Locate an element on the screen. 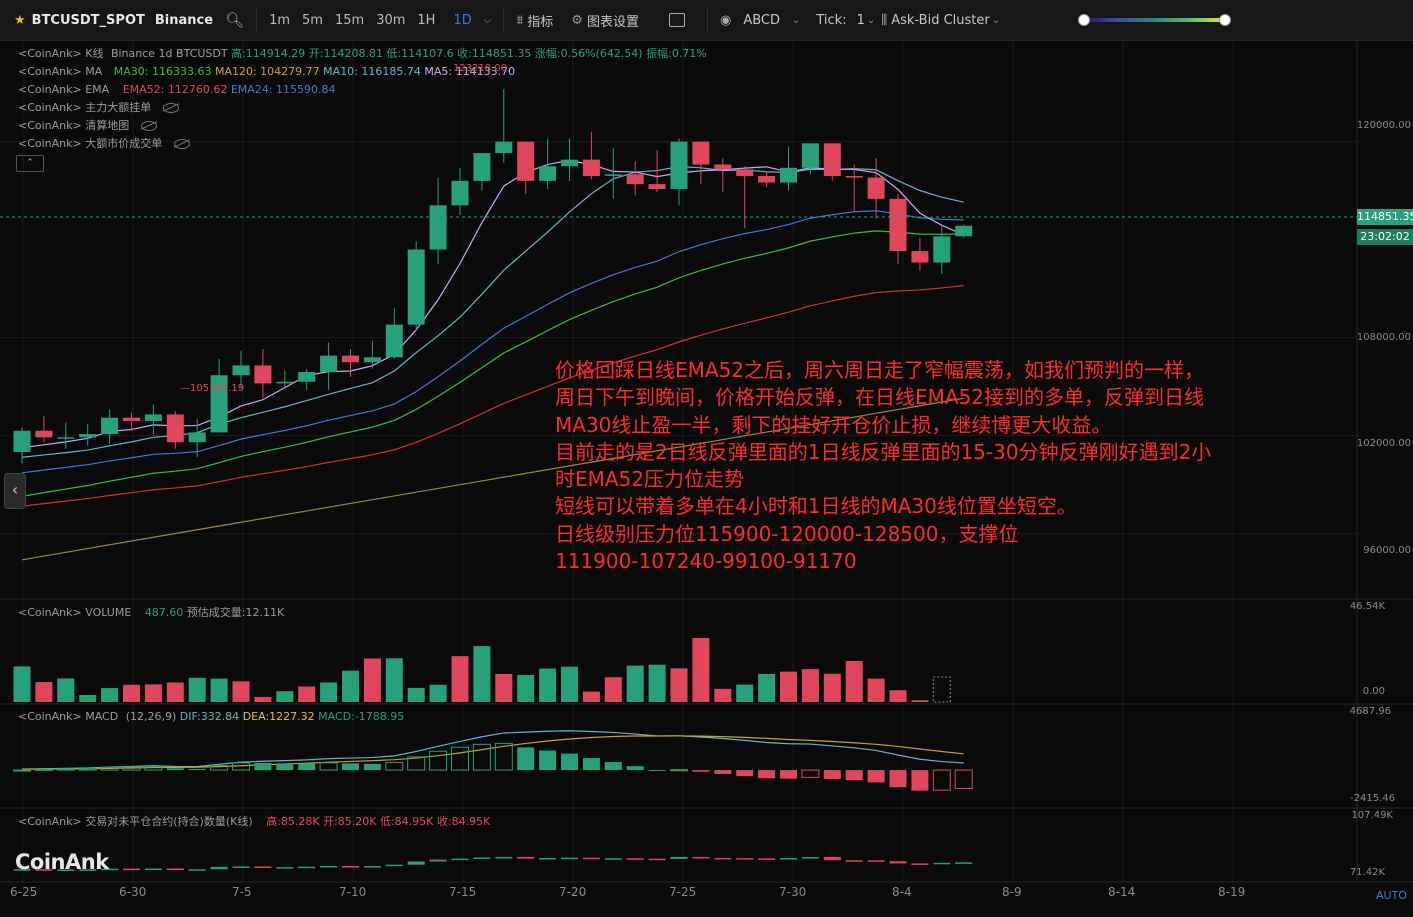  interval-dropdown-chevron-icon: ⌵ is located at coordinates (488, 20).